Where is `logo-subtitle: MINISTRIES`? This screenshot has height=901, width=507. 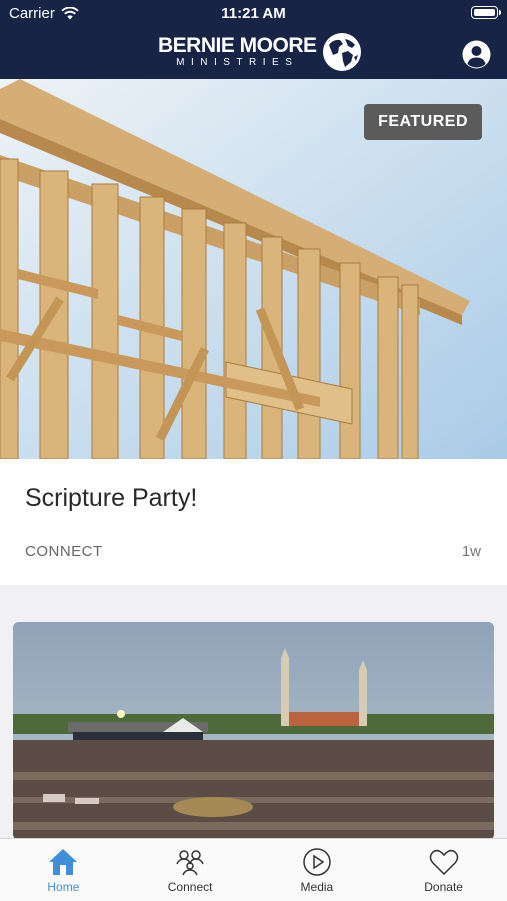 logo-subtitle: MINISTRIES is located at coordinates (237, 62).